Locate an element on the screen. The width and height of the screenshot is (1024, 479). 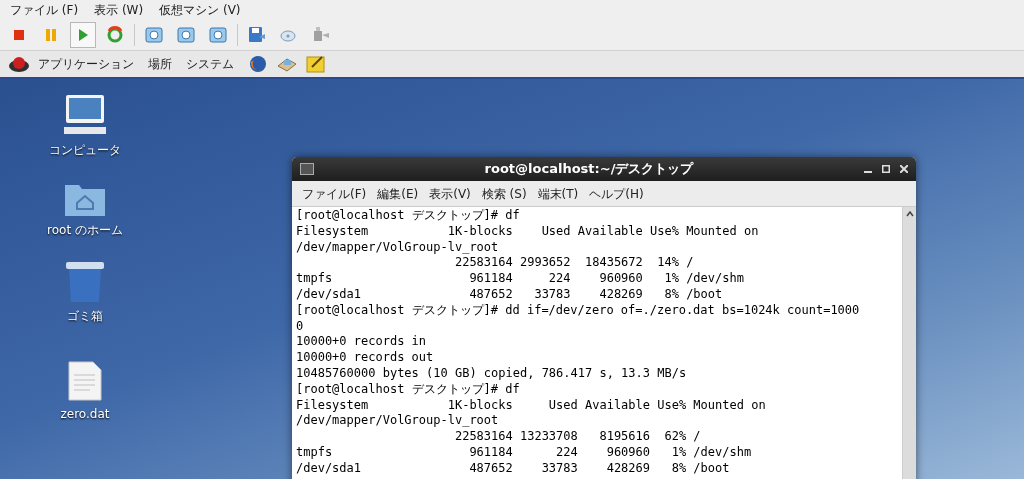
scroll-up-icon is located at coordinates (909, 214).